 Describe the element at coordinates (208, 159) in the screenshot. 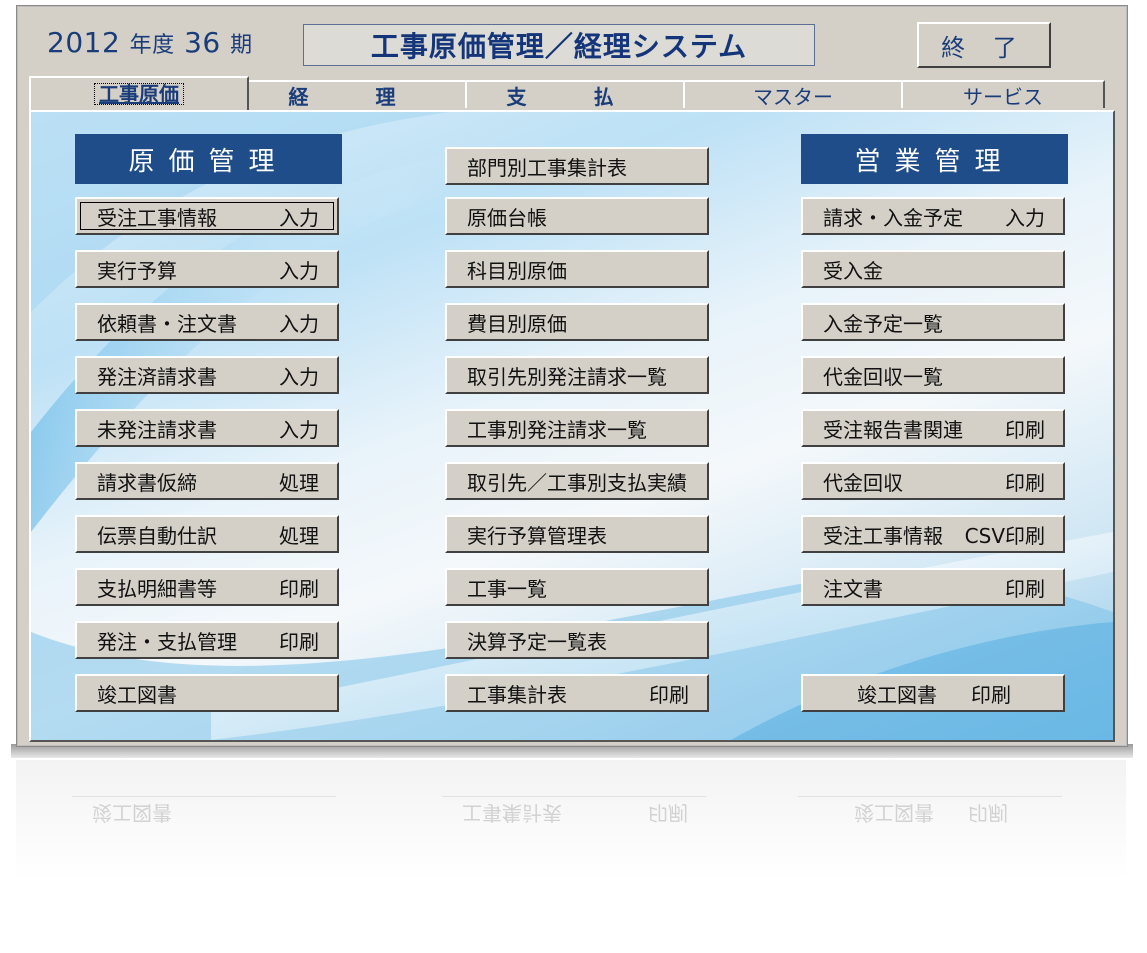

I see `cost-management-heading: 原価管理` at that location.